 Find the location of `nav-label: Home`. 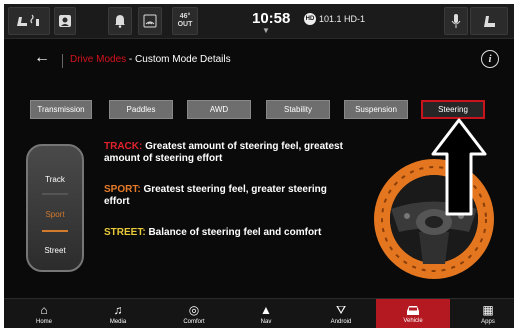

nav-label: Home is located at coordinates (43, 321).